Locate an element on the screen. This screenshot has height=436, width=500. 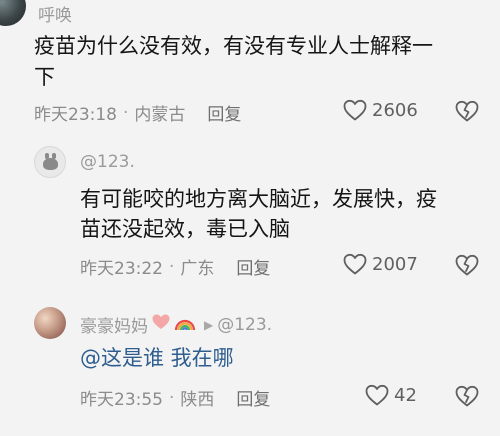
comment-text-line: @这是谁 我在哪 is located at coordinates (157, 358).